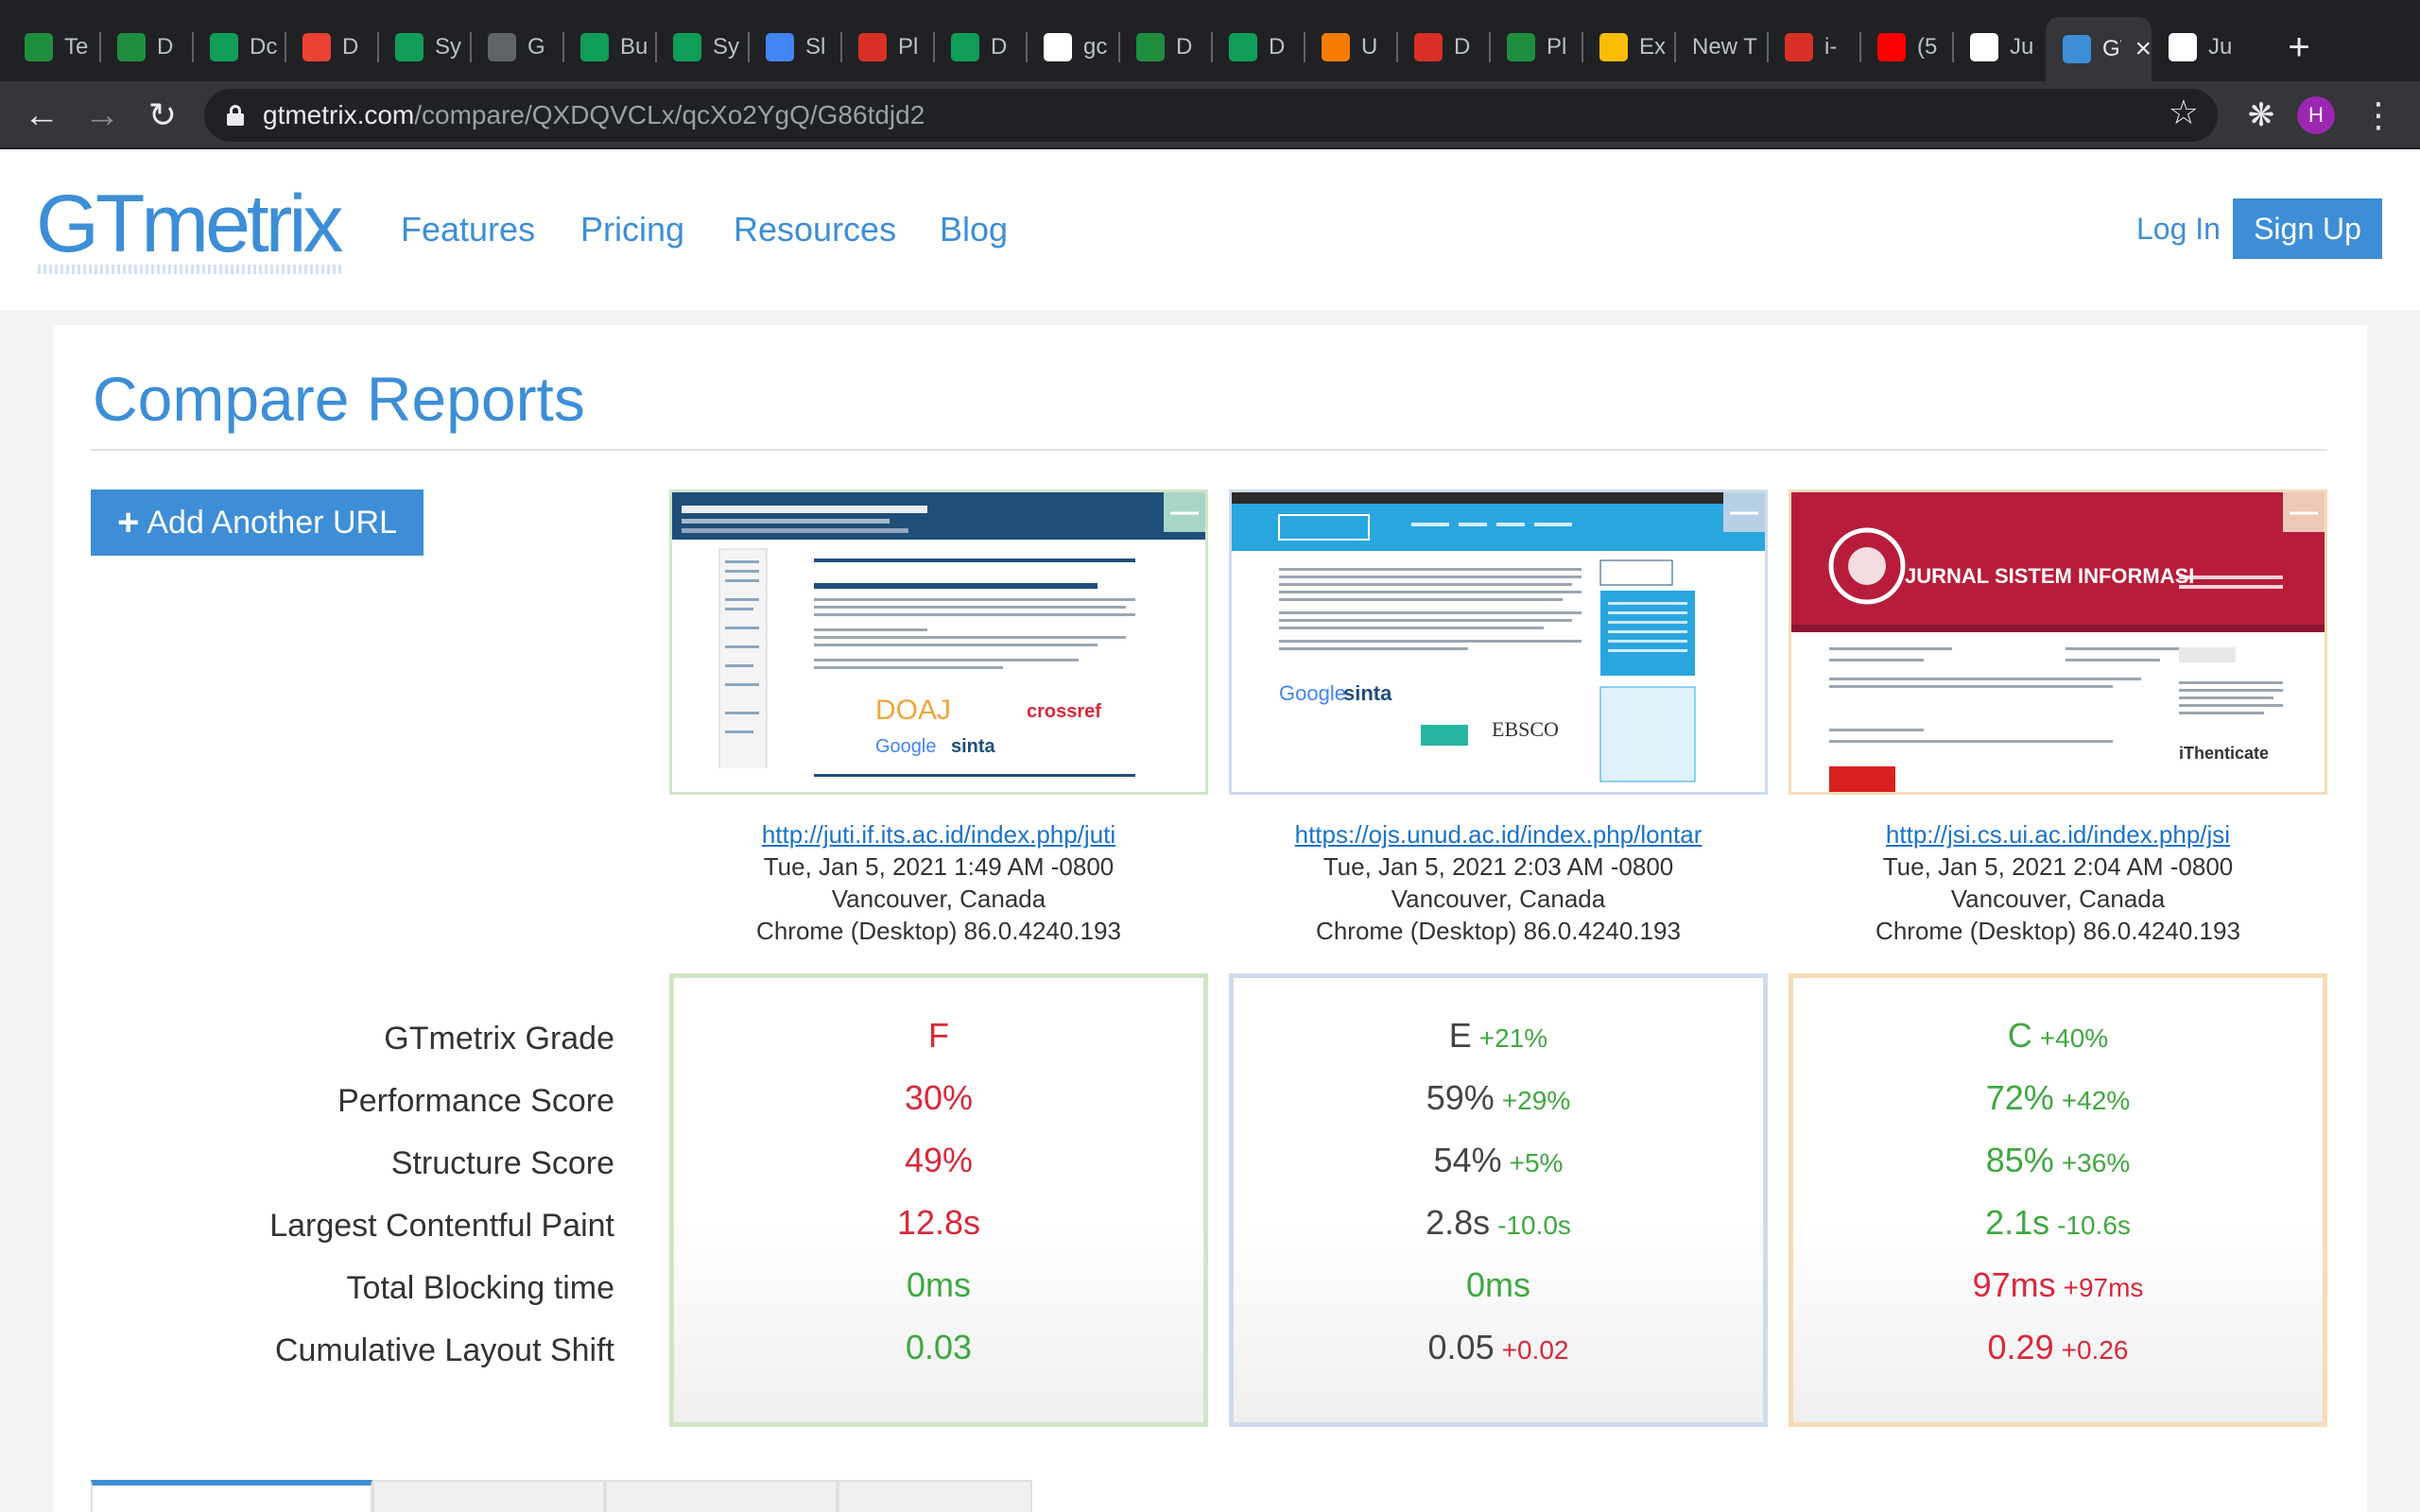 Image resolution: width=2420 pixels, height=1512 pixels. I want to click on score-panel-2: E +21% 59% +29% 54% +5% 2.8s -10.0s 0ms 0.05 +0.02, so click(1498, 1200).